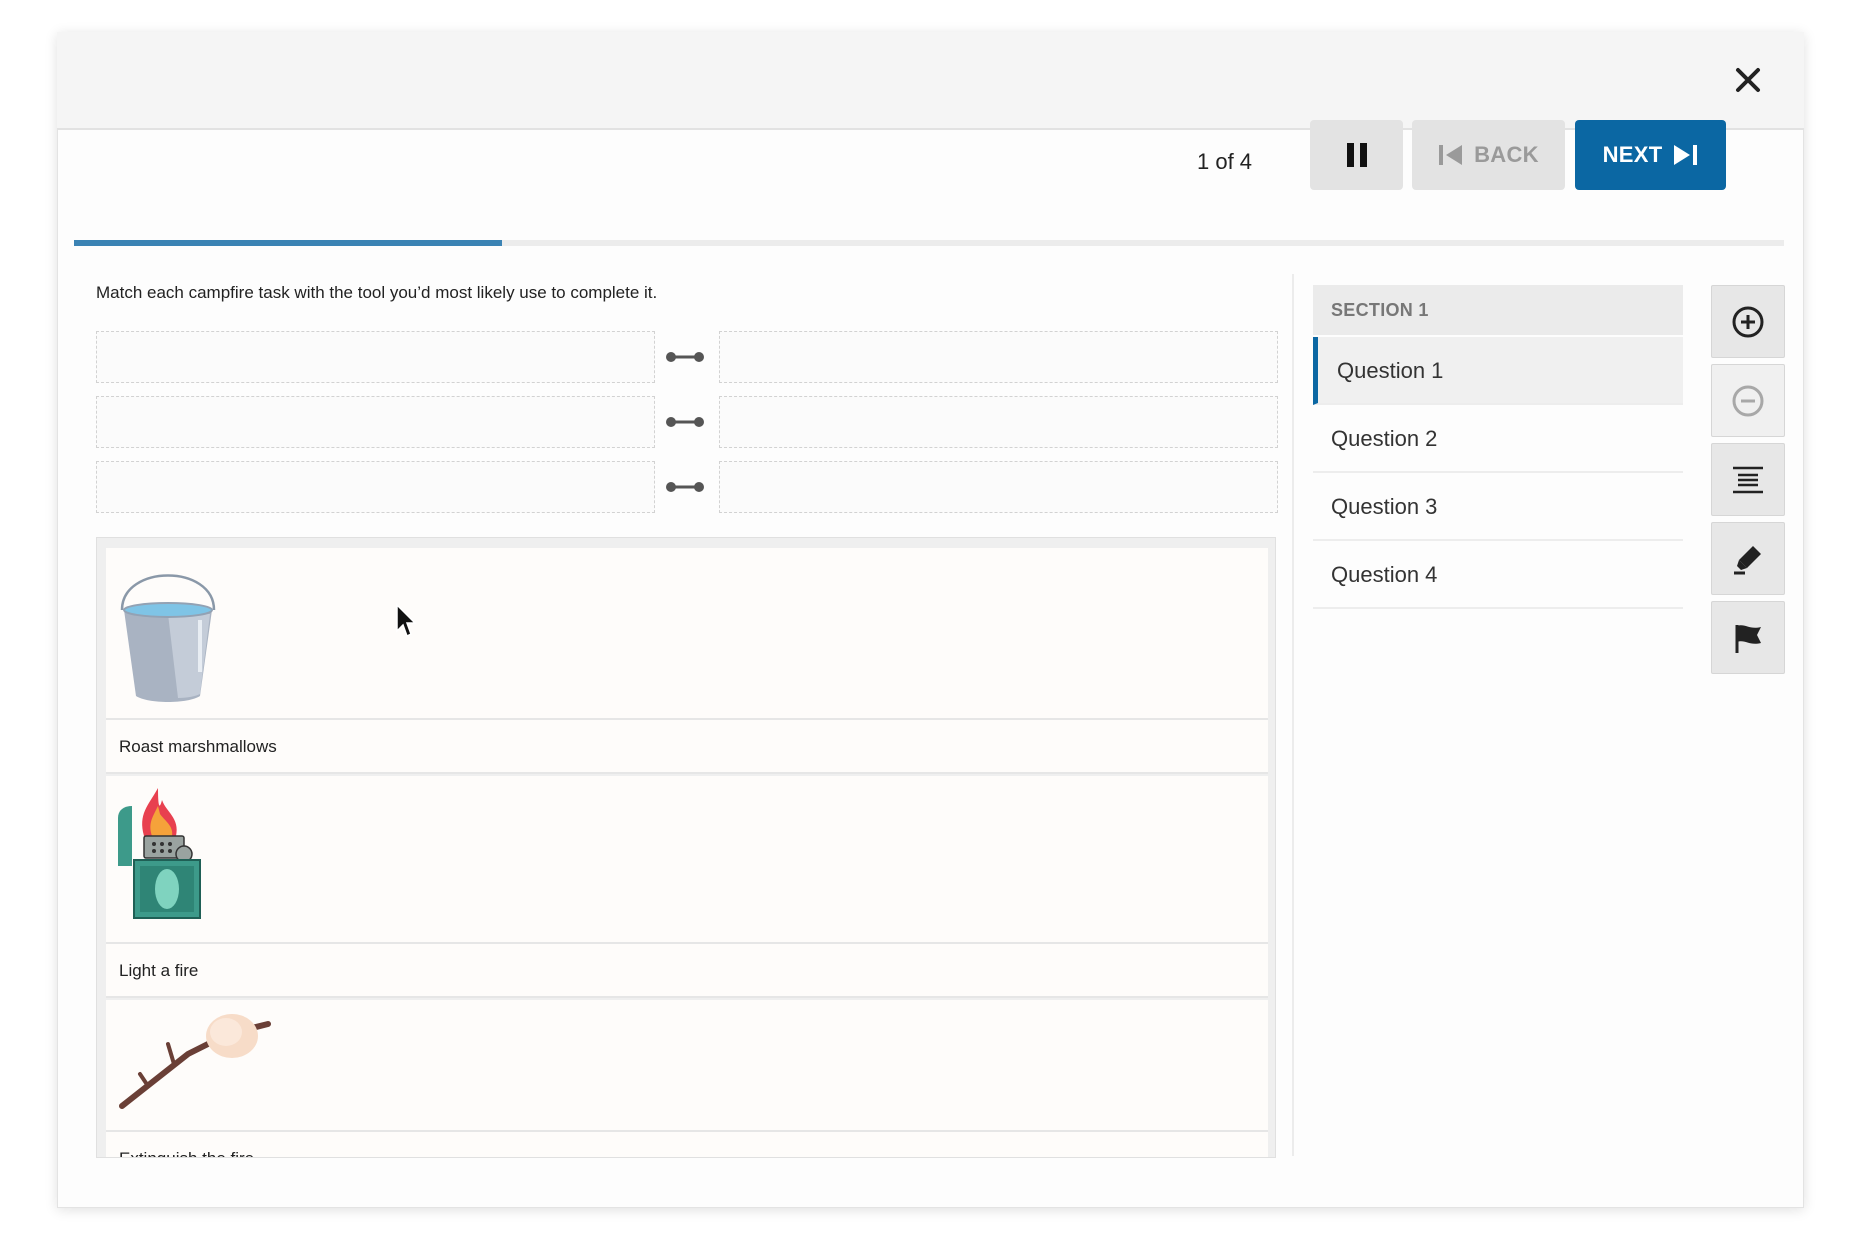  I want to click on water-bucket-icon, so click(168, 638).